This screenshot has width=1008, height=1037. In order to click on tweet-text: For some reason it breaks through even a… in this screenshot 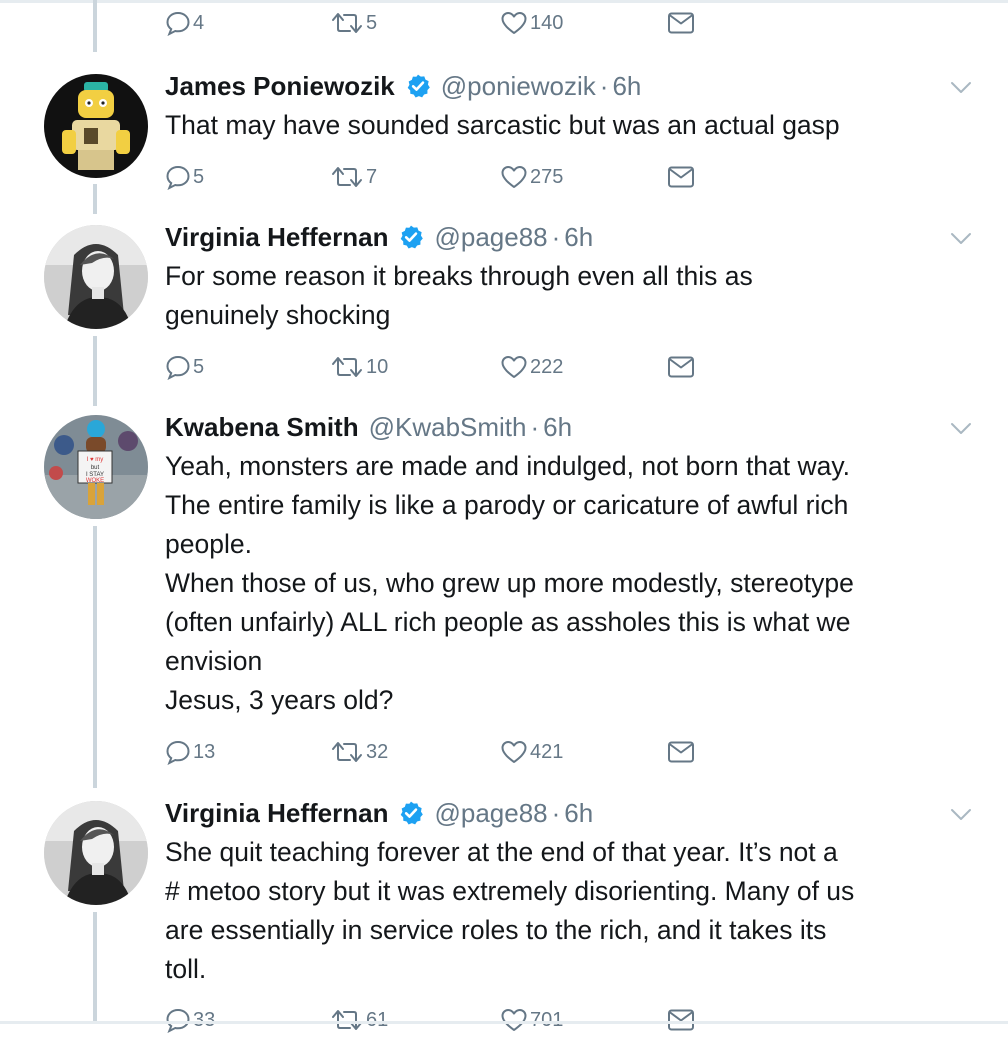, I will do `click(459, 295)`.